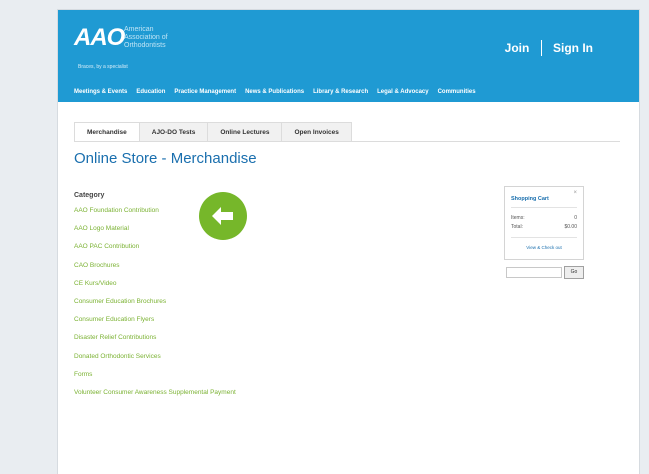  Describe the element at coordinates (139, 29) in the screenshot. I see `logo-name-line1: American` at that location.